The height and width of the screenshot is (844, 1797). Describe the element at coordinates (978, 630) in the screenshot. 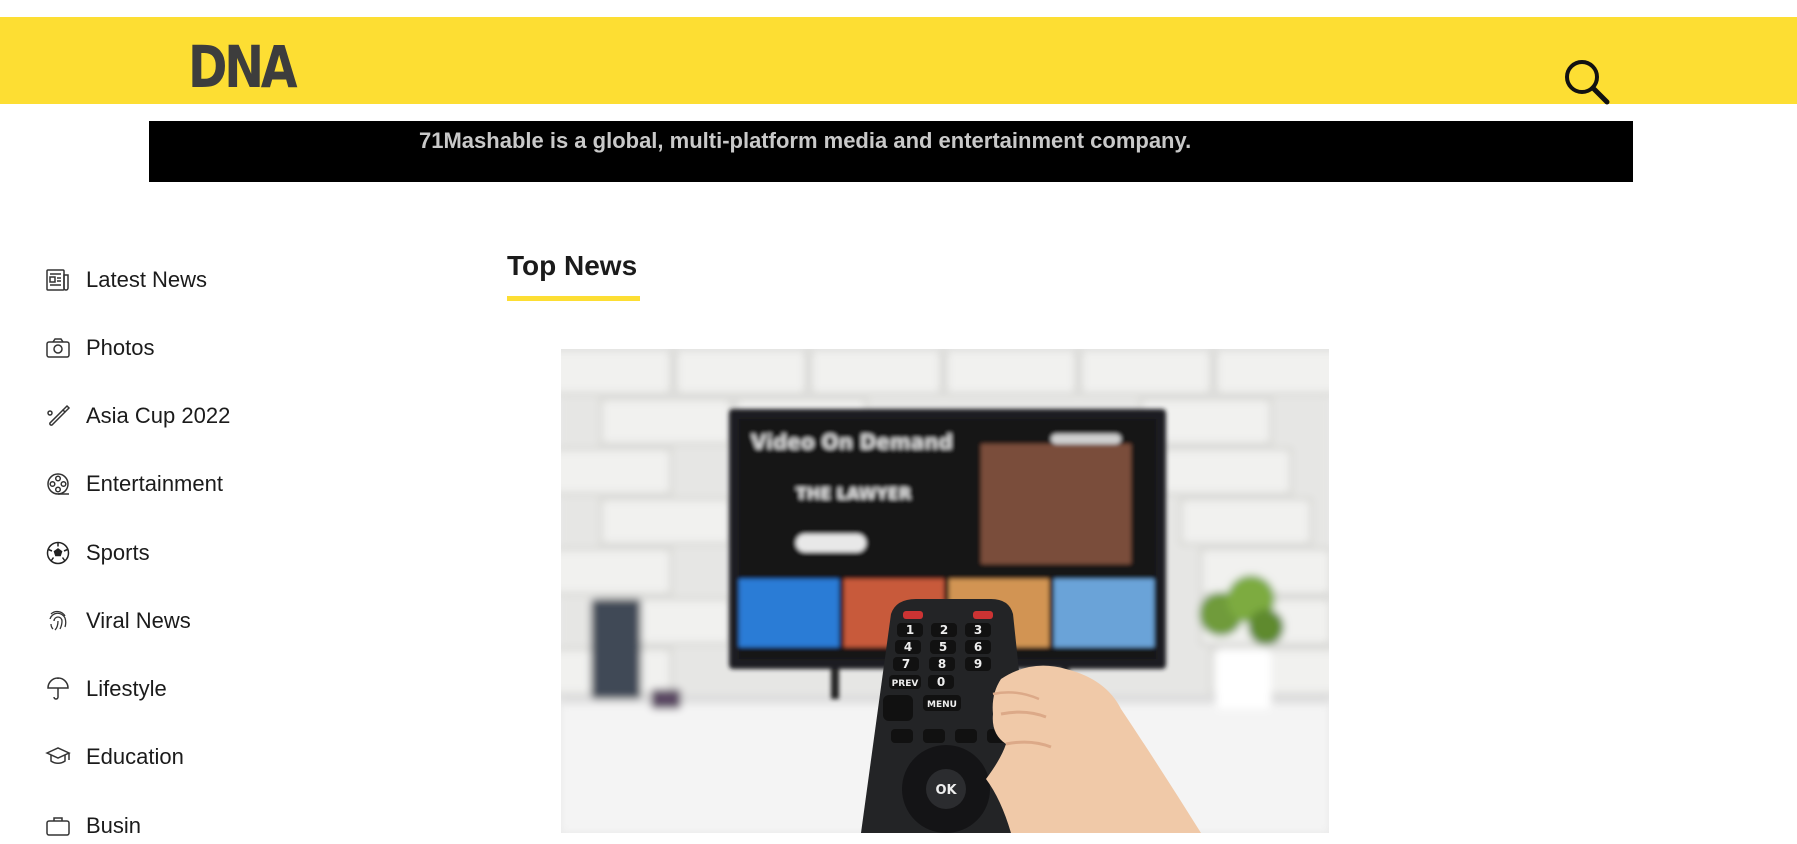

I see `remote-key: 3` at that location.